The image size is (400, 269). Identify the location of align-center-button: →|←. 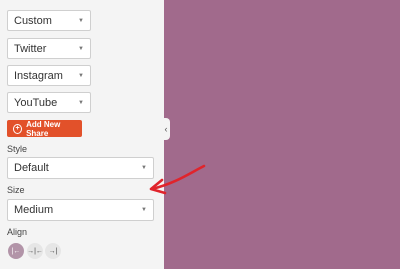
(35, 251).